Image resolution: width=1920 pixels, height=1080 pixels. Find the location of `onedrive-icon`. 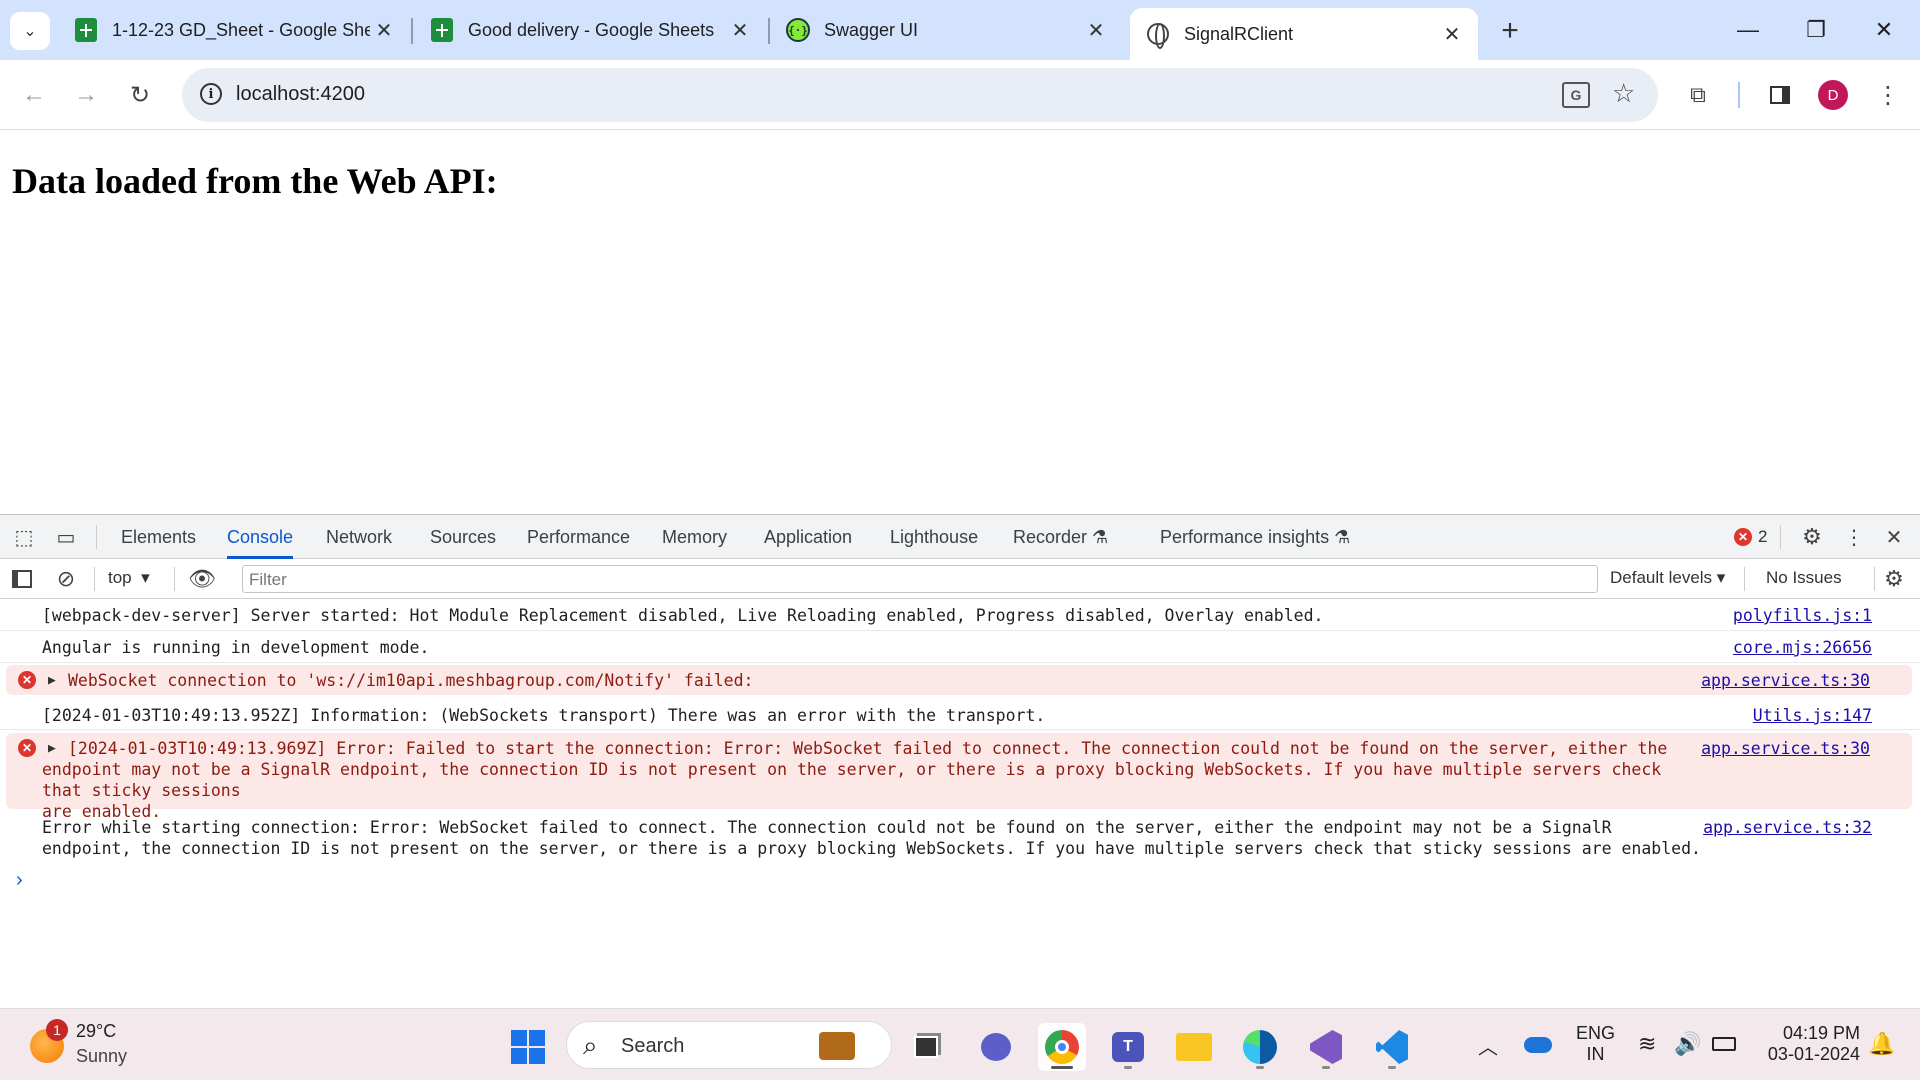

onedrive-icon is located at coordinates (1538, 1045).